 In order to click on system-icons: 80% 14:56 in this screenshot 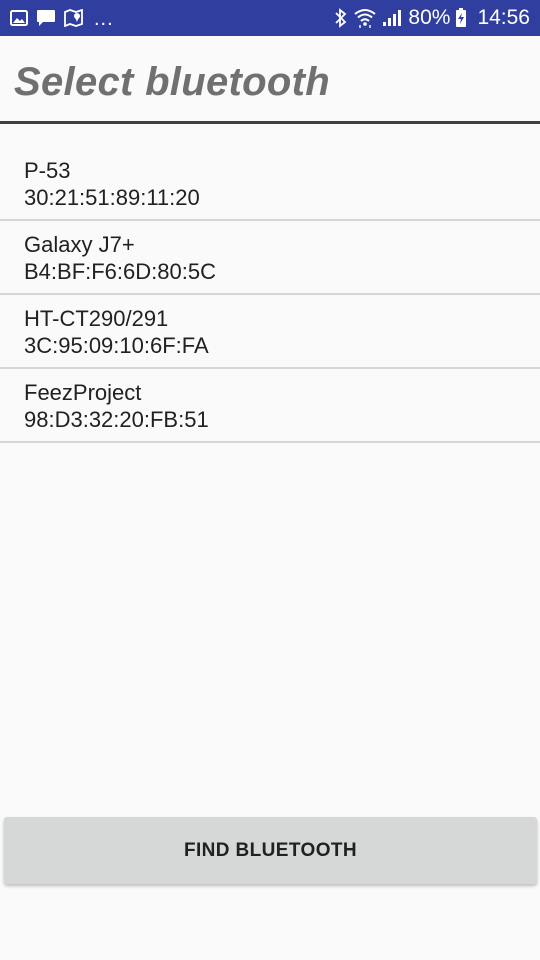, I will do `click(432, 18)`.